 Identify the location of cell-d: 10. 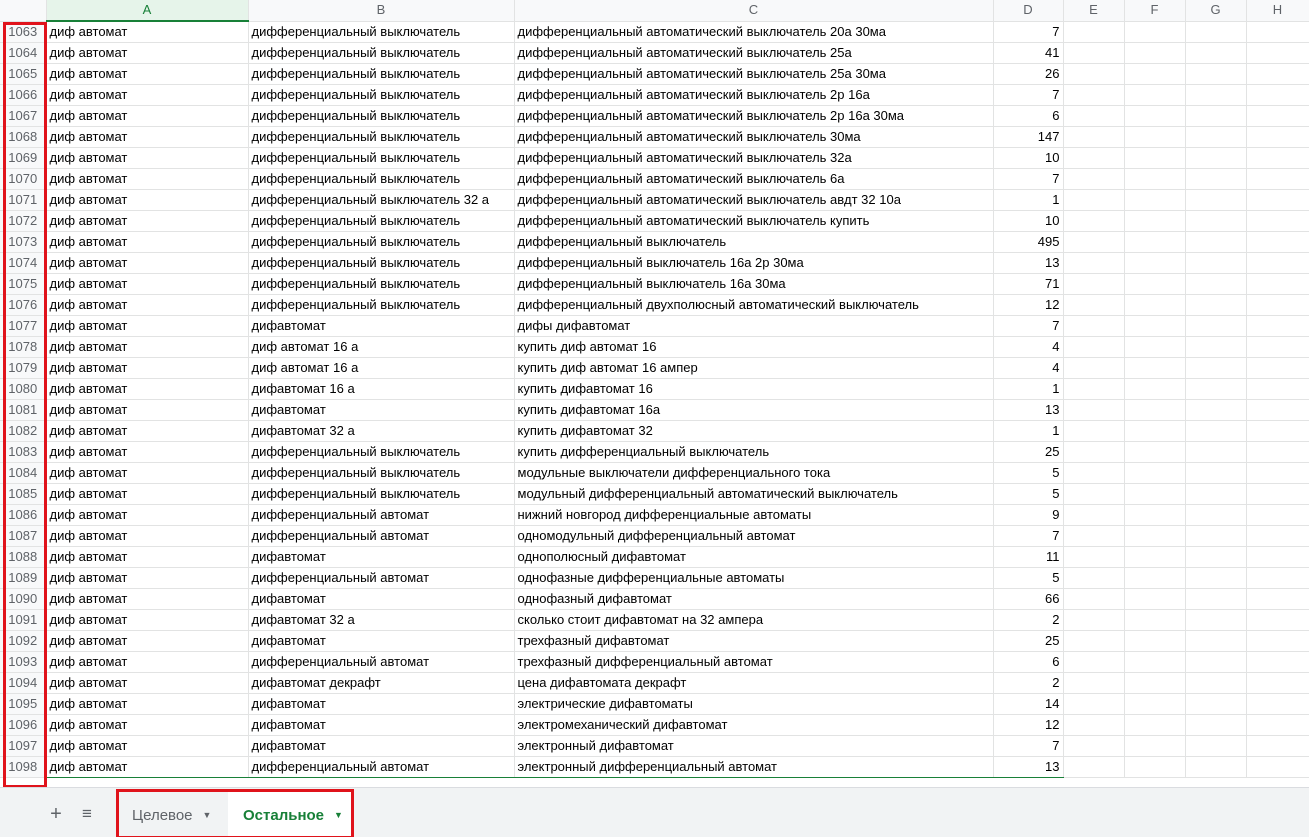
(1028, 221).